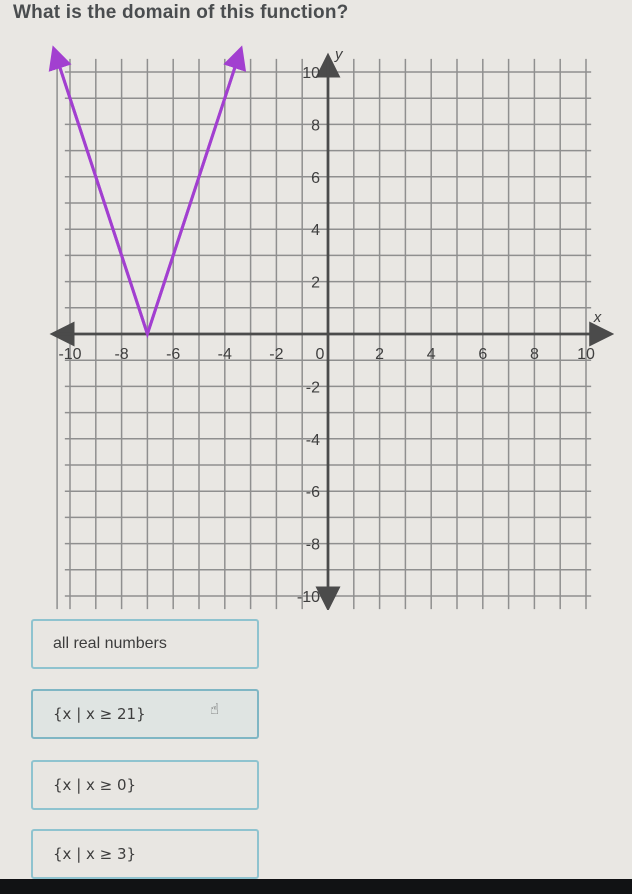  I want to click on x-tick-label: -8, so click(121, 354).